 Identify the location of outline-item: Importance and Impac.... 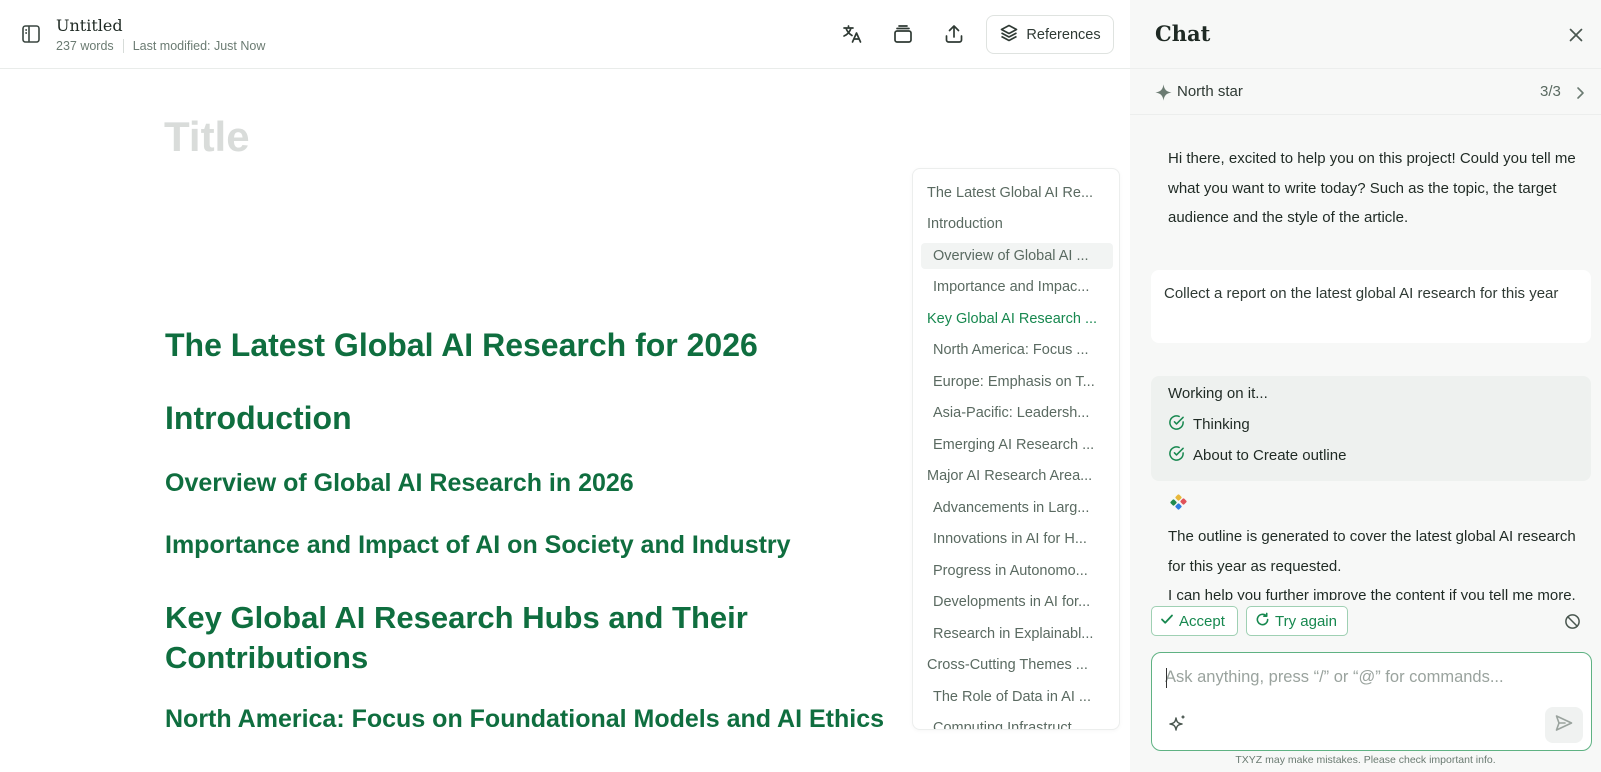
(1017, 287).